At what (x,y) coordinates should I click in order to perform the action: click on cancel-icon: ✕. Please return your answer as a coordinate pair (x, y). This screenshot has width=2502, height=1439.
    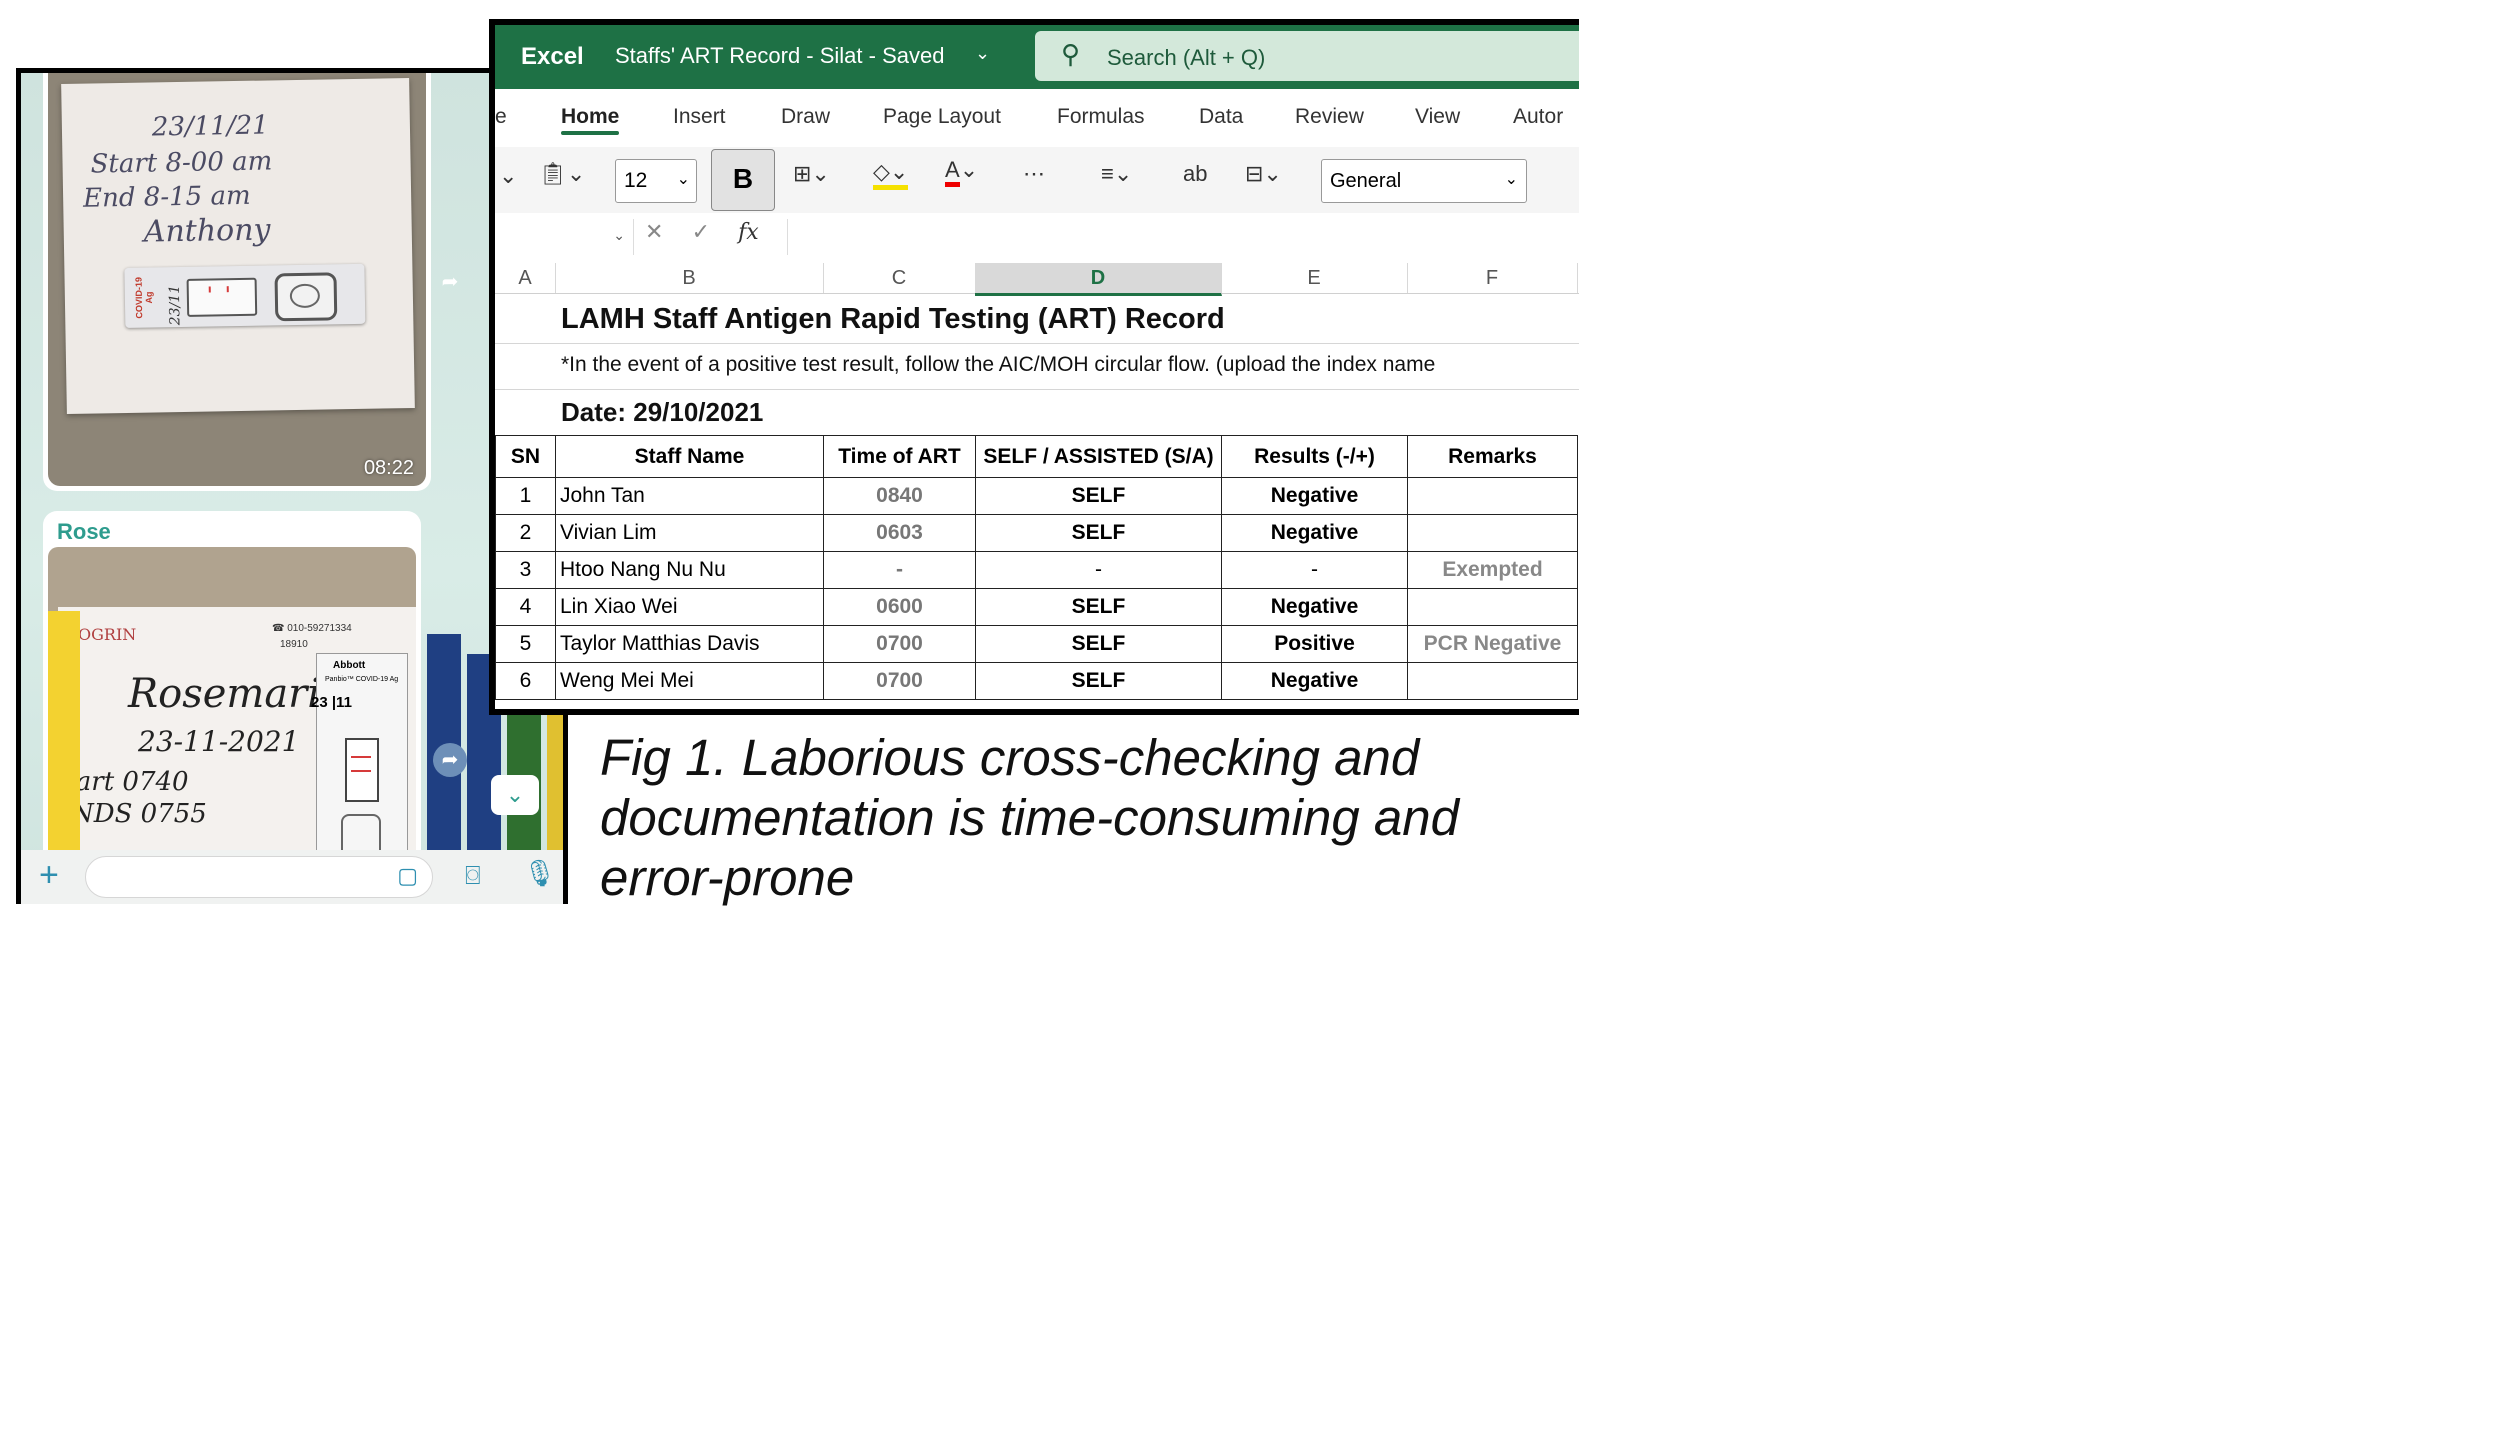
    Looking at the image, I should click on (654, 231).